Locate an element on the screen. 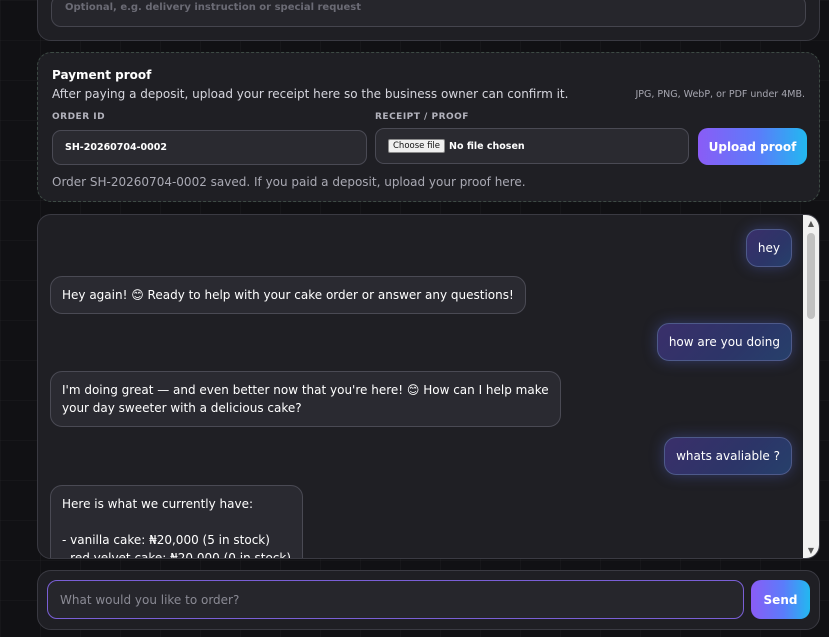  scrollbar-thumb is located at coordinates (811, 276).